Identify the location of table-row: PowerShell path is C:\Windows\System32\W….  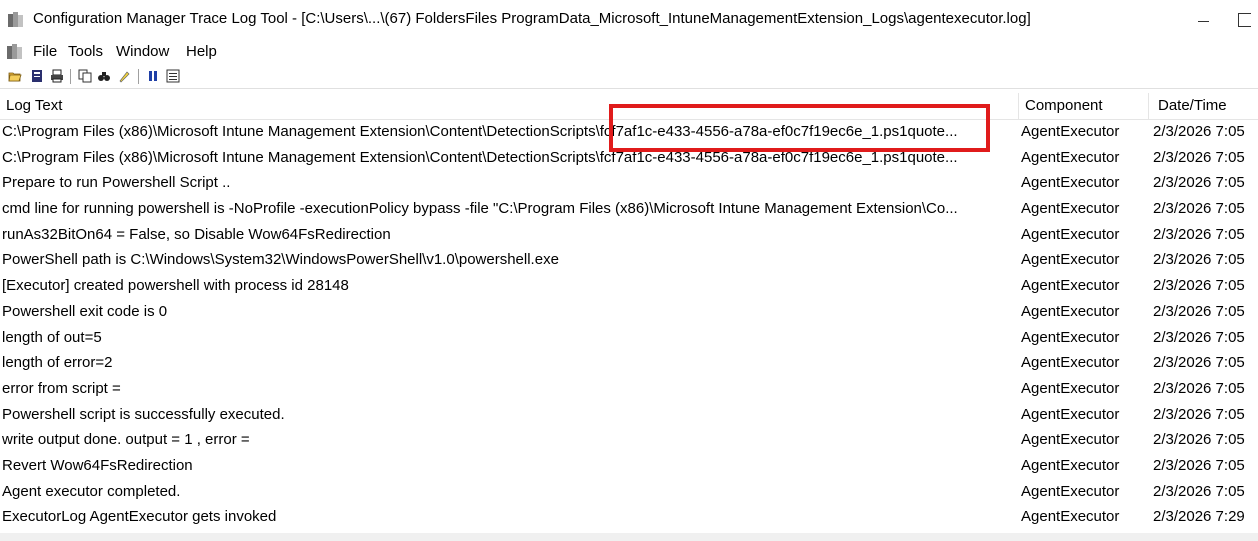
(629, 260).